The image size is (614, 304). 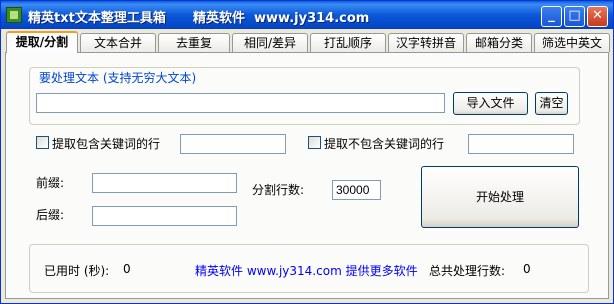 What do you see at coordinates (521, 144) in the screenshot?
I see `exclude-keyword-input` at bounding box center [521, 144].